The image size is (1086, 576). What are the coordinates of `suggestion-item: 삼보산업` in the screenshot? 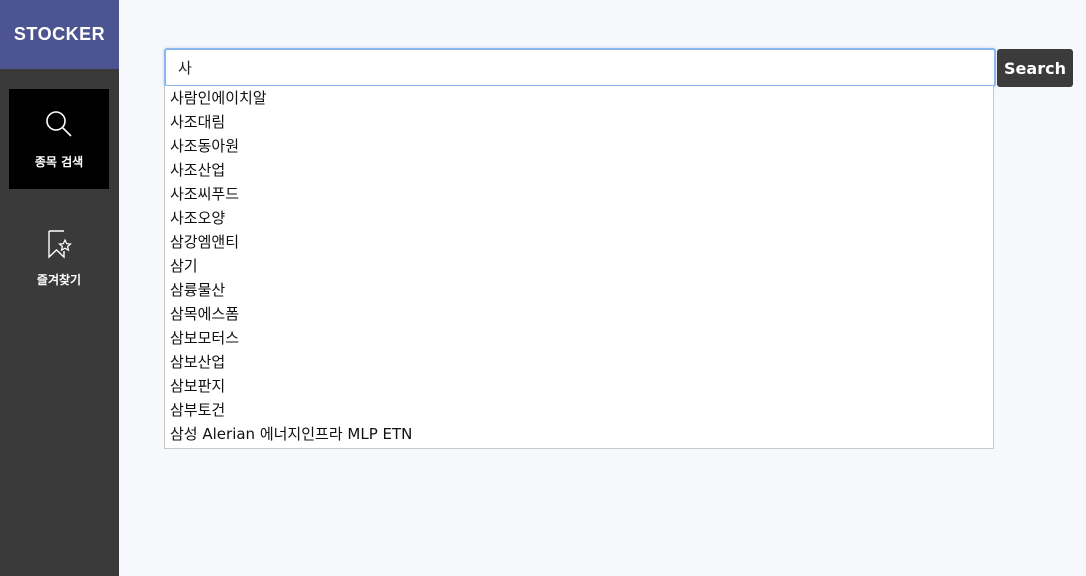 It's located at (575, 362).